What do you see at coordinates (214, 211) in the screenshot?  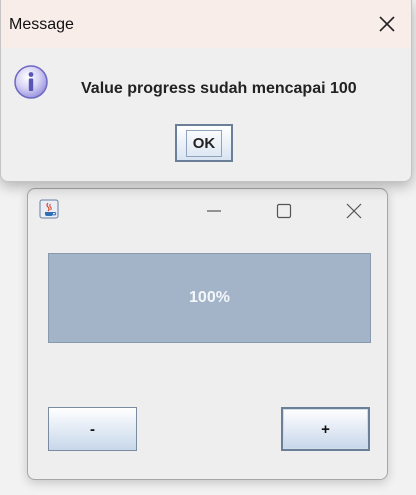 I see `minimize-icon` at bounding box center [214, 211].